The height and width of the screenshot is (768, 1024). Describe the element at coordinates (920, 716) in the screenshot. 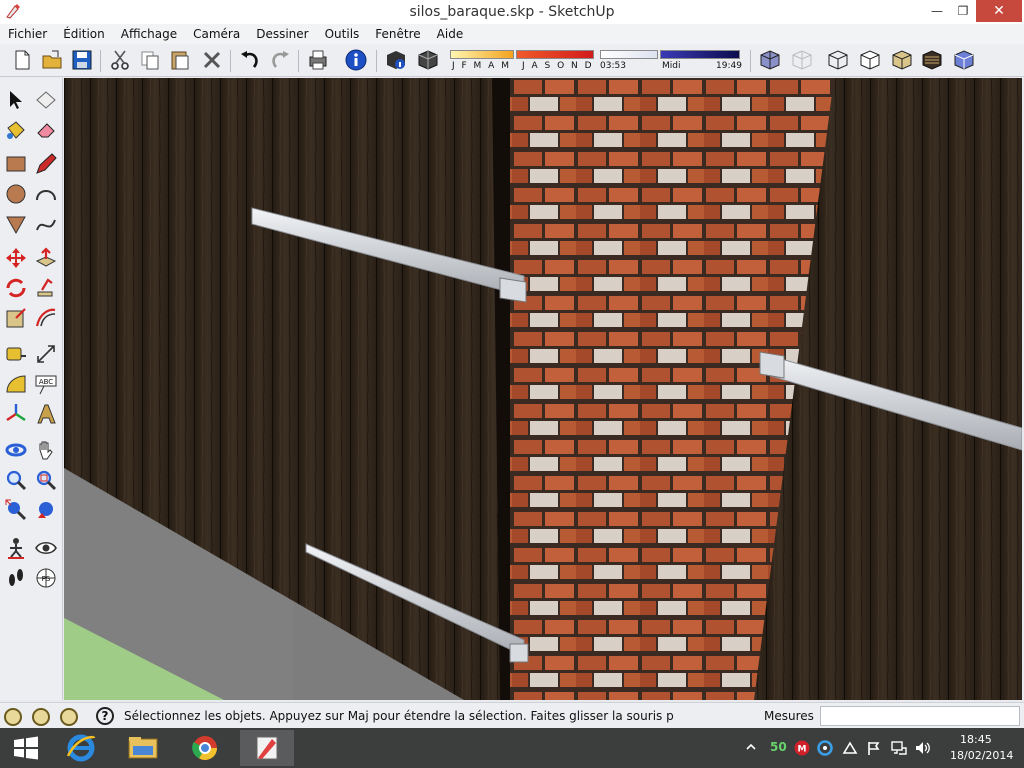

I see `measures-input` at that location.